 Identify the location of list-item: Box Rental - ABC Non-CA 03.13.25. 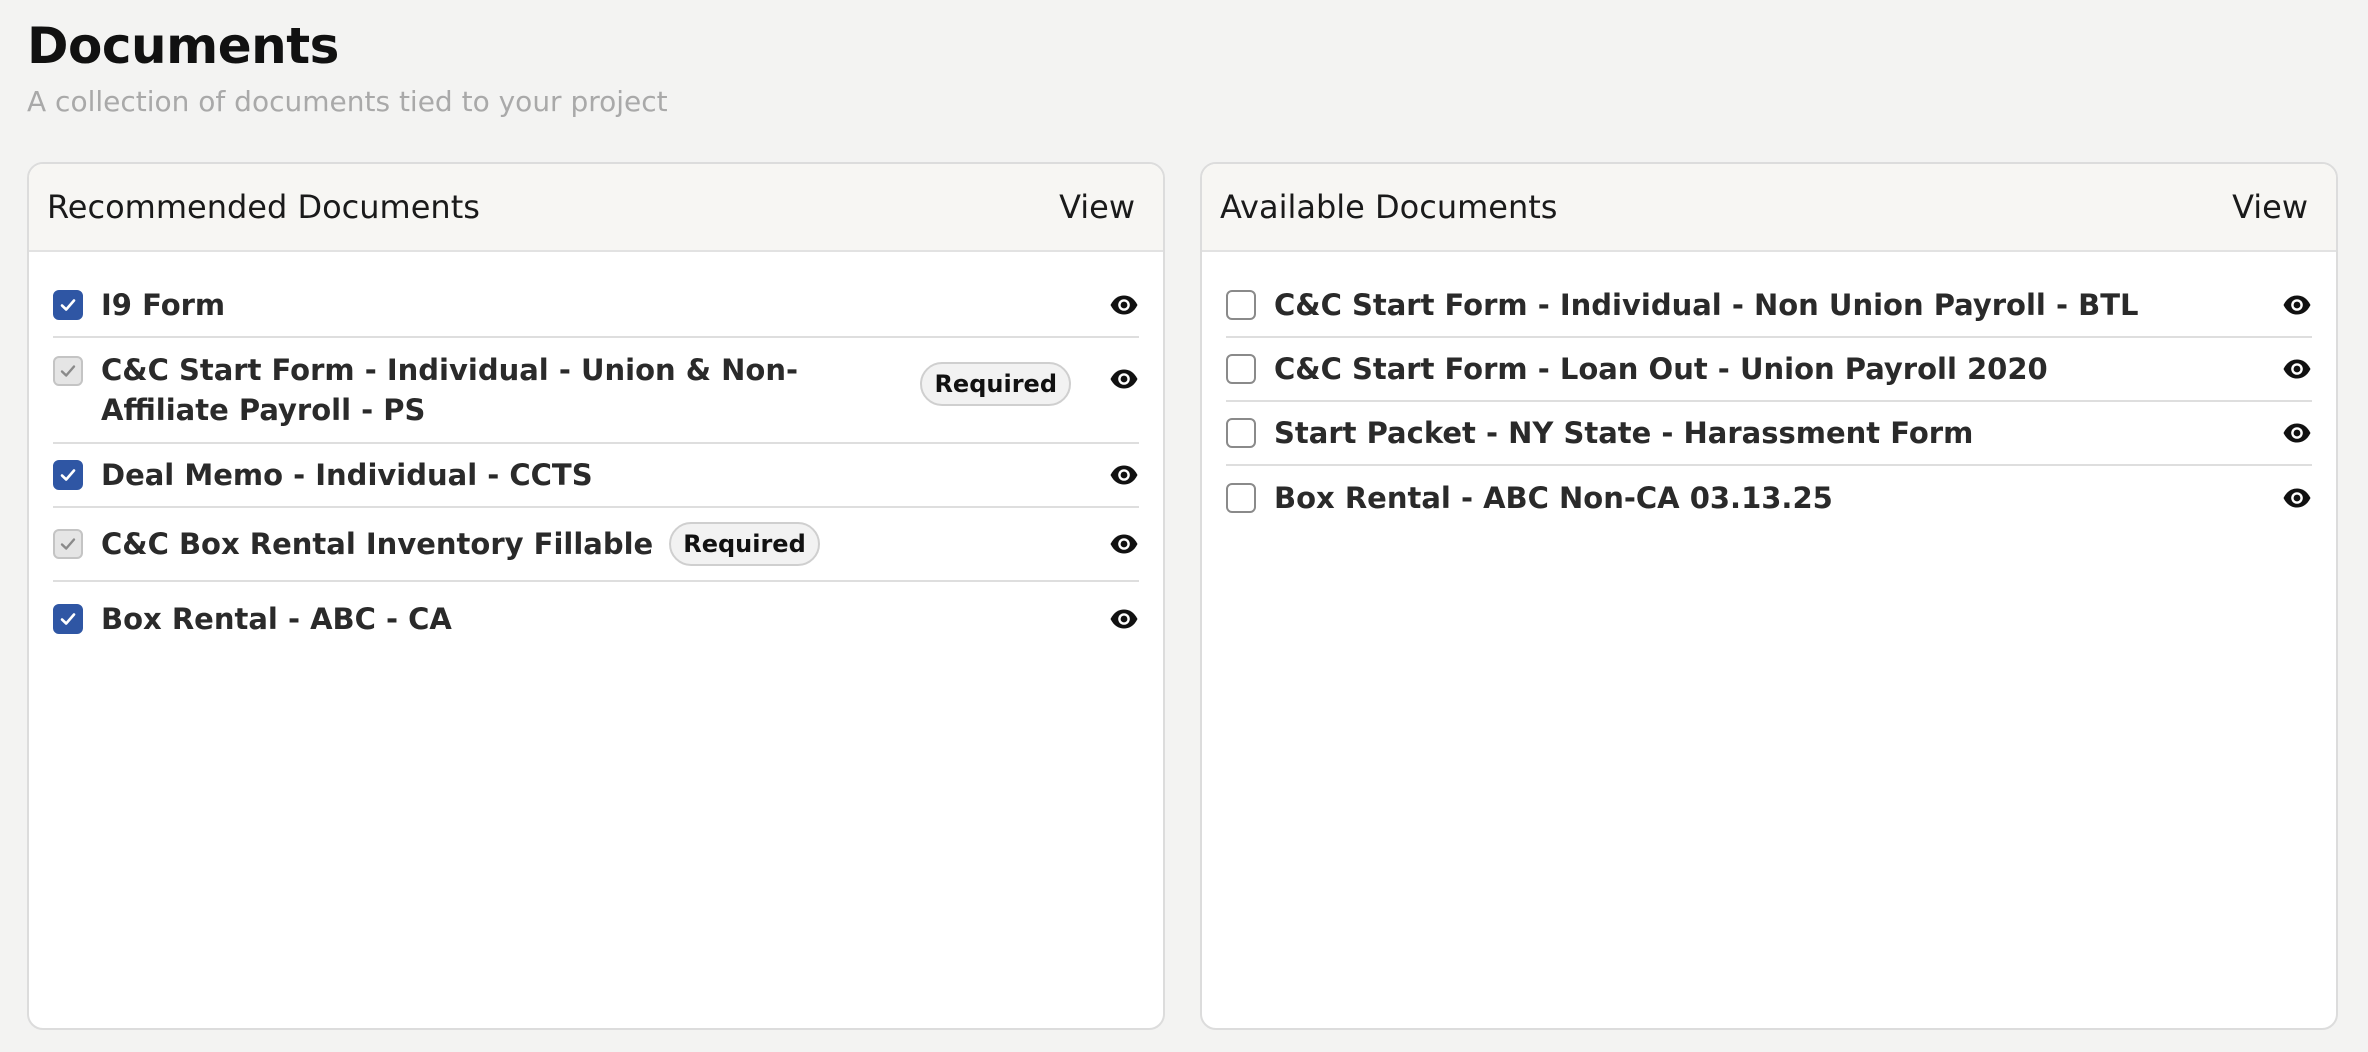
(1769, 498).